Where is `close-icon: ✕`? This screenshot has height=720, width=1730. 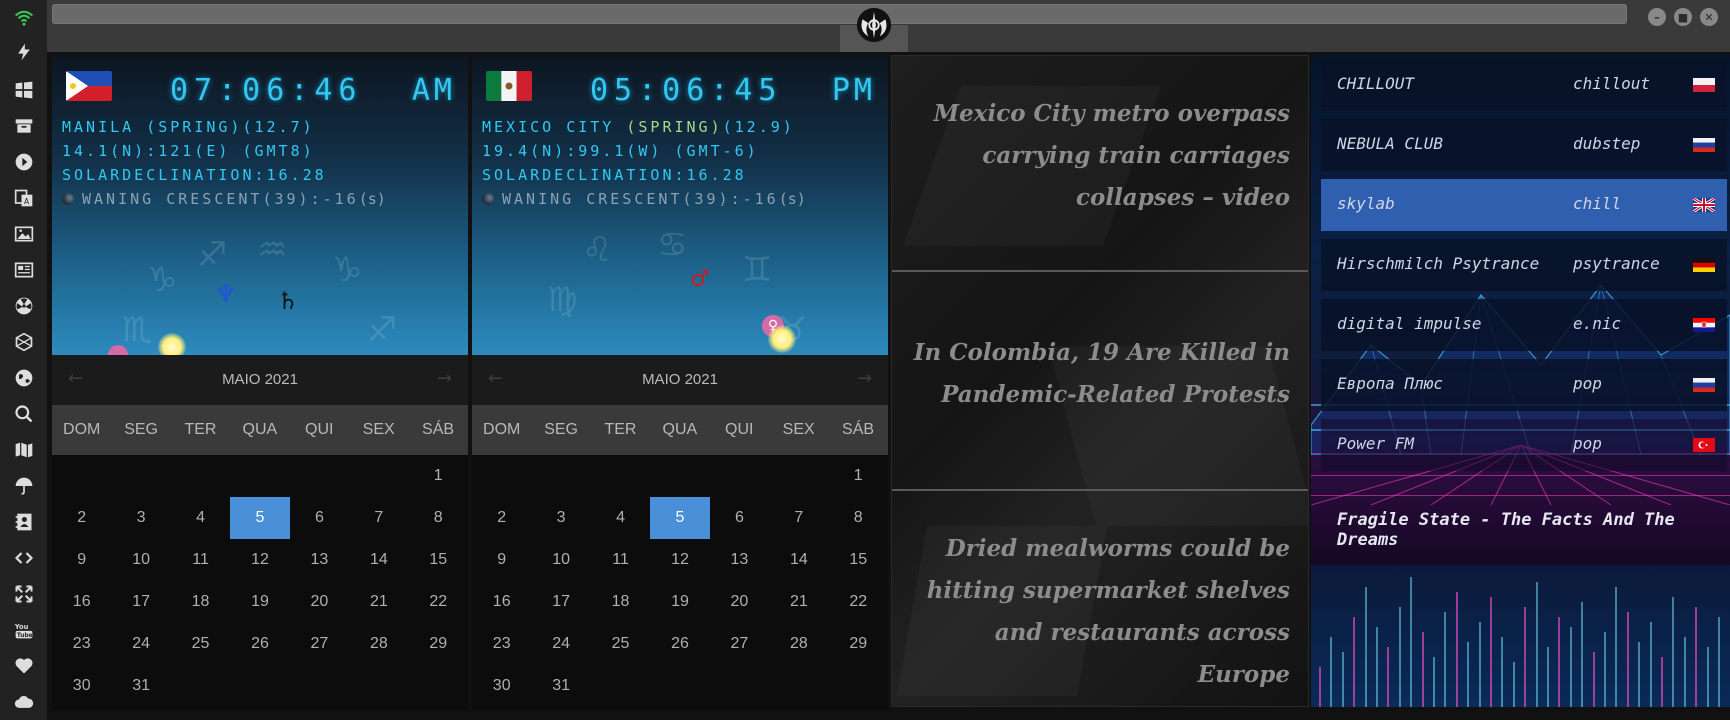 close-icon: ✕ is located at coordinates (1709, 17).